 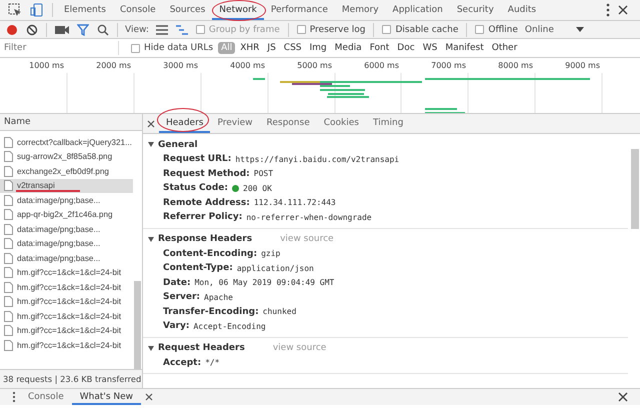 I want to click on header-value: Accept-Encoding, so click(x=229, y=326).